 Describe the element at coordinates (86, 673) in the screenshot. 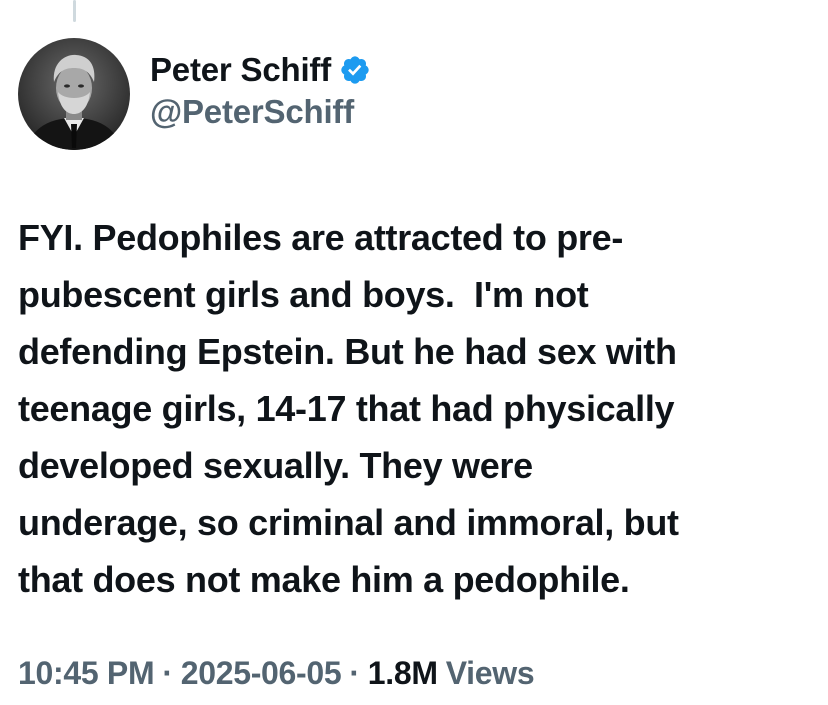

I see `tweet-time: 10:45 PM` at that location.